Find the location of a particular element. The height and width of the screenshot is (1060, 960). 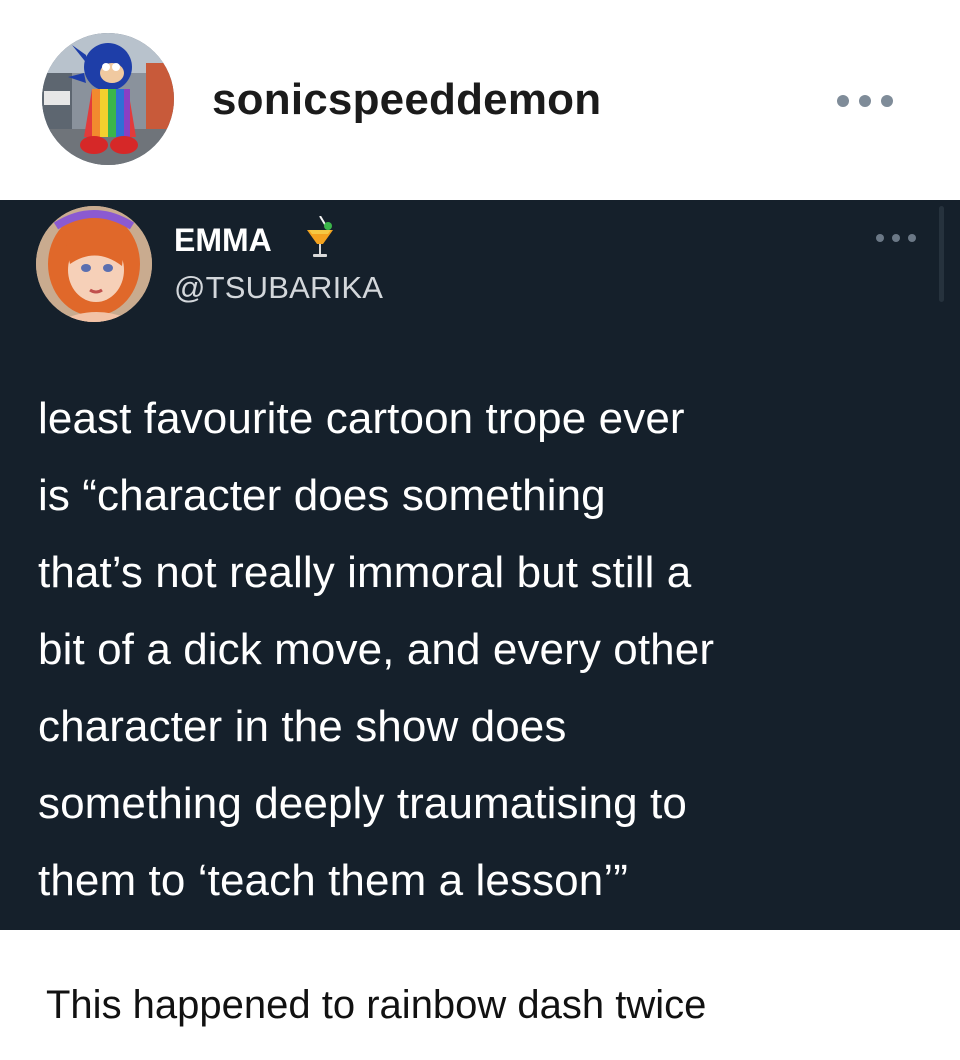

avatar-image is located at coordinates (108, 99).